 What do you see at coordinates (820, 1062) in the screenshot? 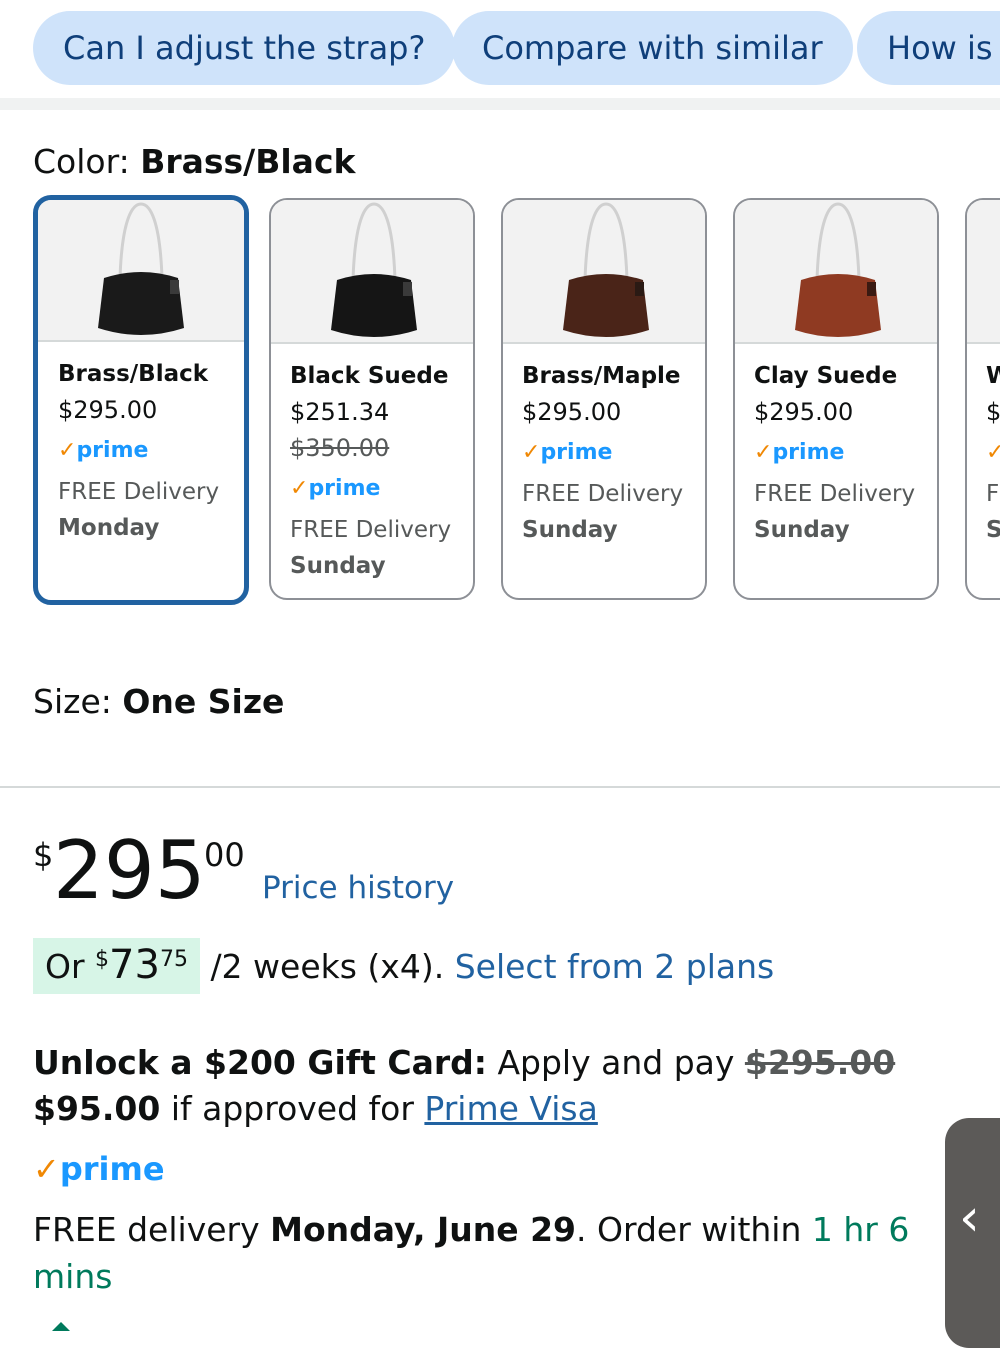
I see `giftcard-strike-price: $295.00` at bounding box center [820, 1062].